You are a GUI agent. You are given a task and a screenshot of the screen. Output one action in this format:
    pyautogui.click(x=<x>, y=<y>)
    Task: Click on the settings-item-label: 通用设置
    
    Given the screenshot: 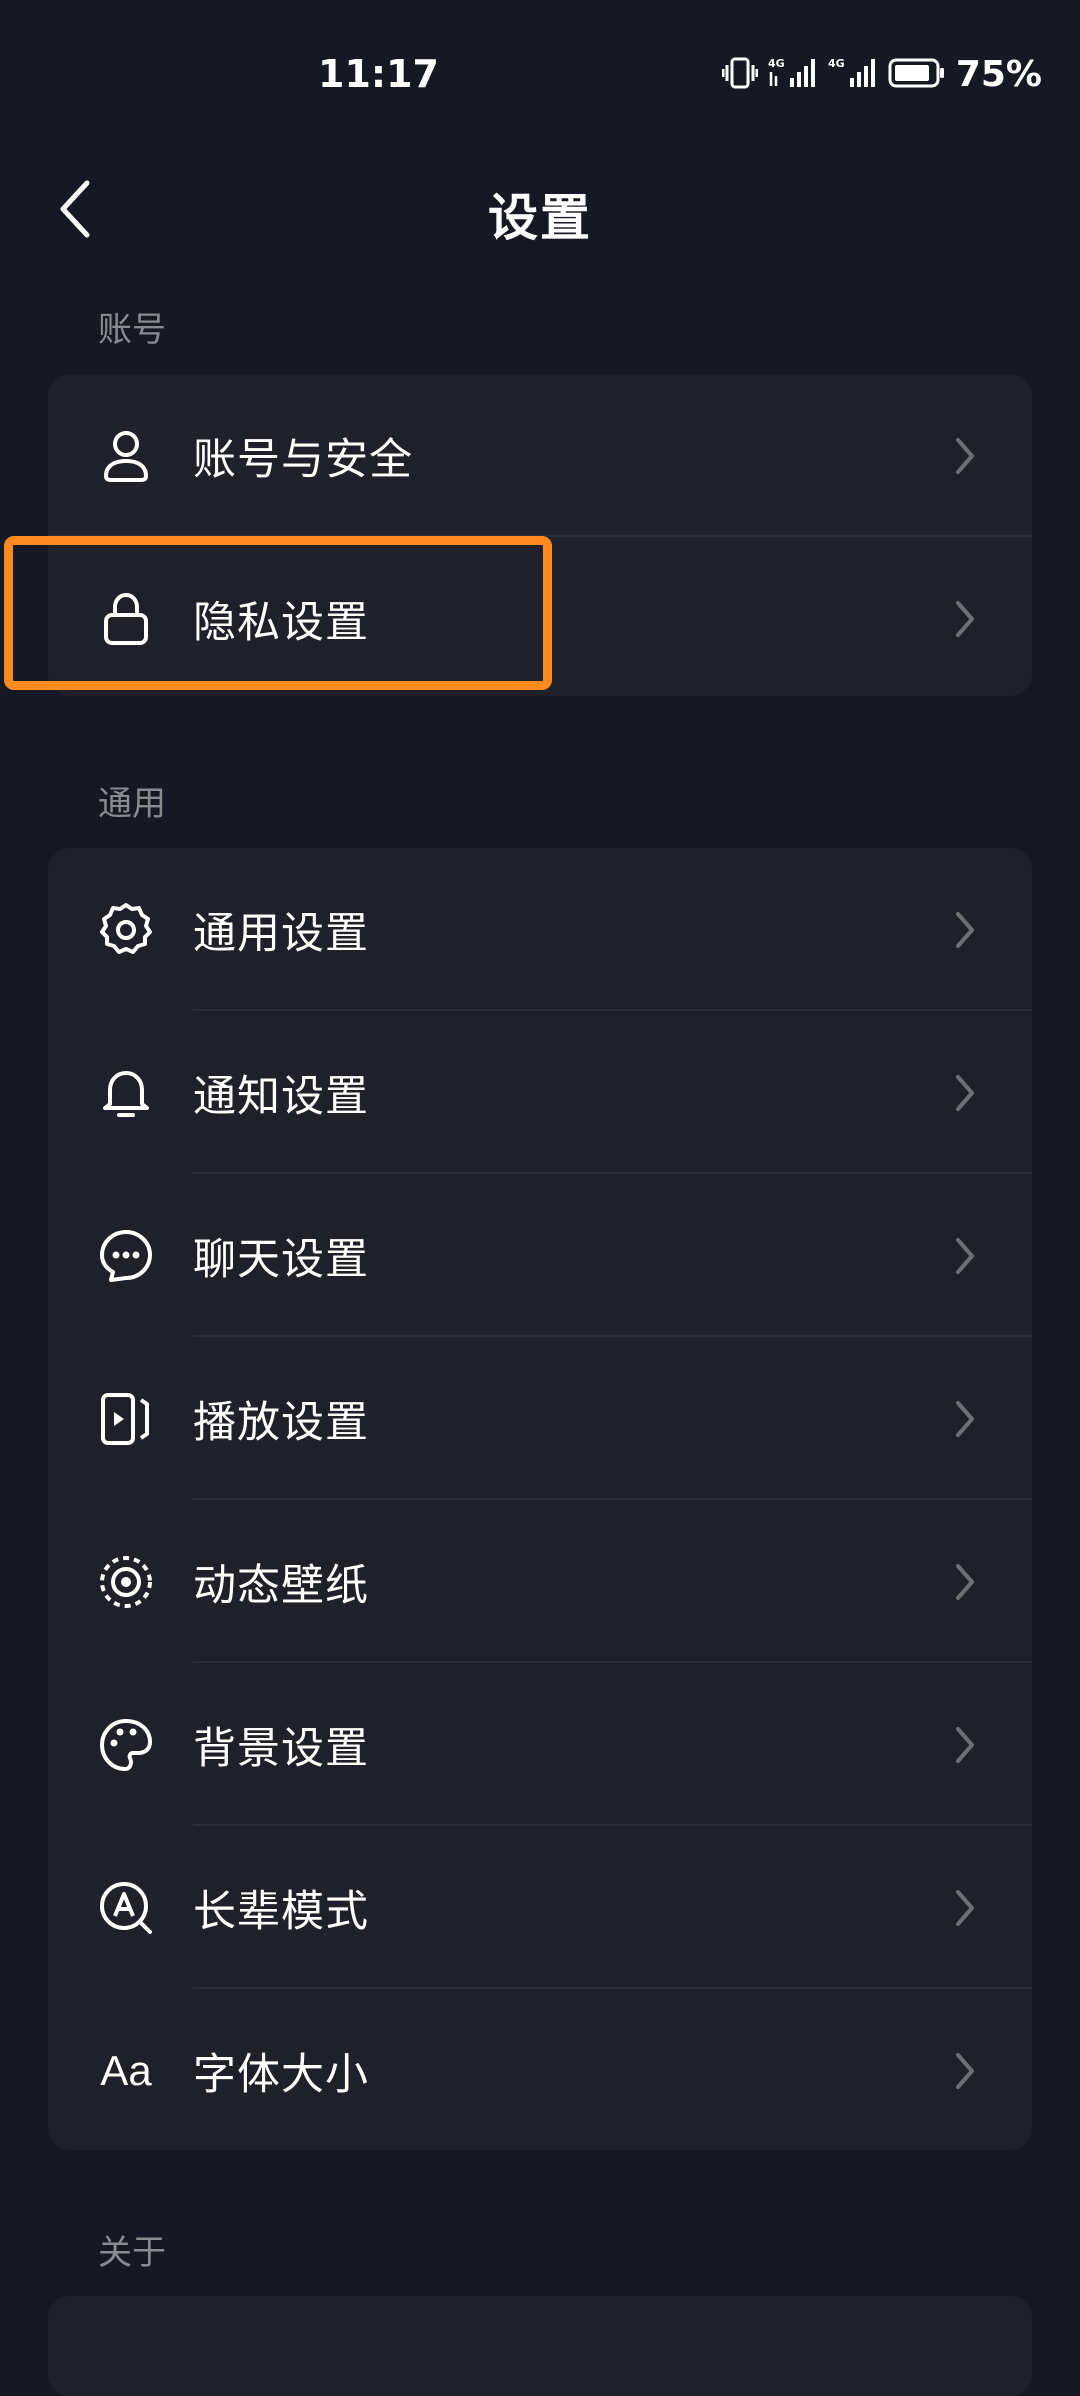 What is the action you would take?
    pyautogui.click(x=281, y=933)
    